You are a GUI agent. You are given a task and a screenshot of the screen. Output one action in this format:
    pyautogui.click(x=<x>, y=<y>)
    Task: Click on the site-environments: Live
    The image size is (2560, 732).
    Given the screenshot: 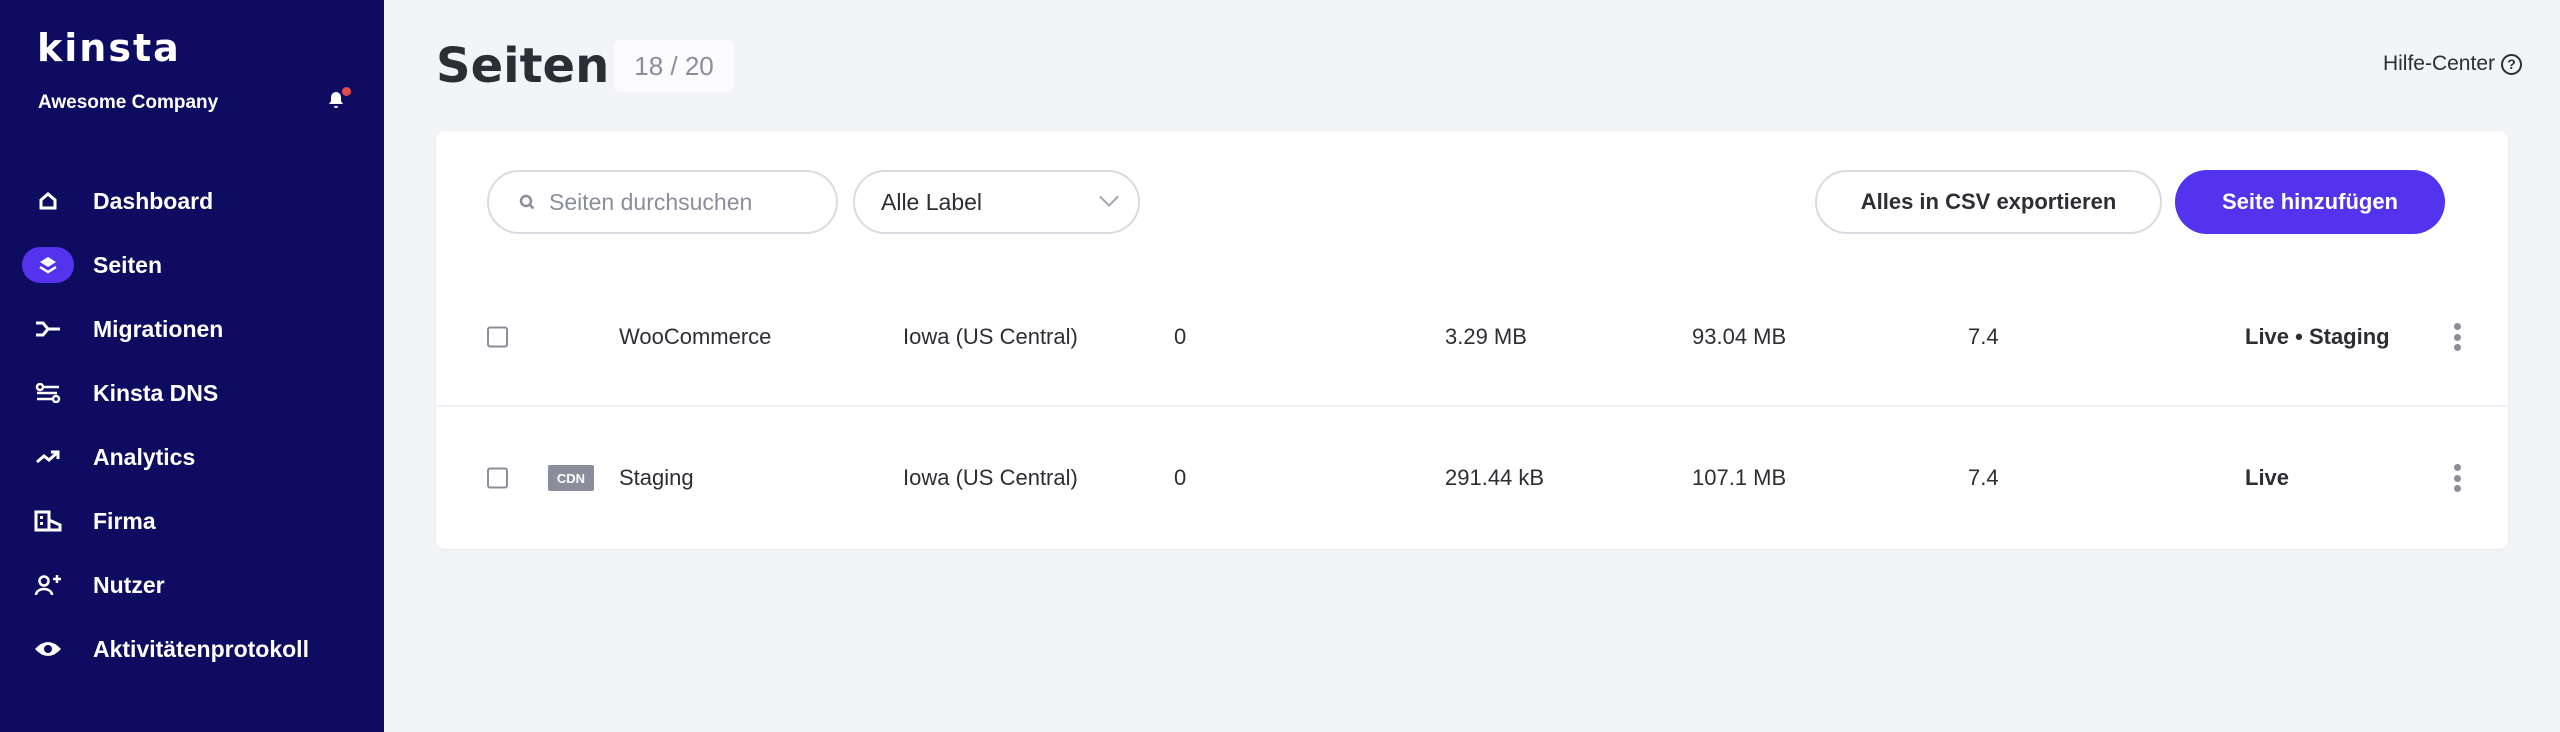 What is the action you would take?
    pyautogui.click(x=2267, y=477)
    